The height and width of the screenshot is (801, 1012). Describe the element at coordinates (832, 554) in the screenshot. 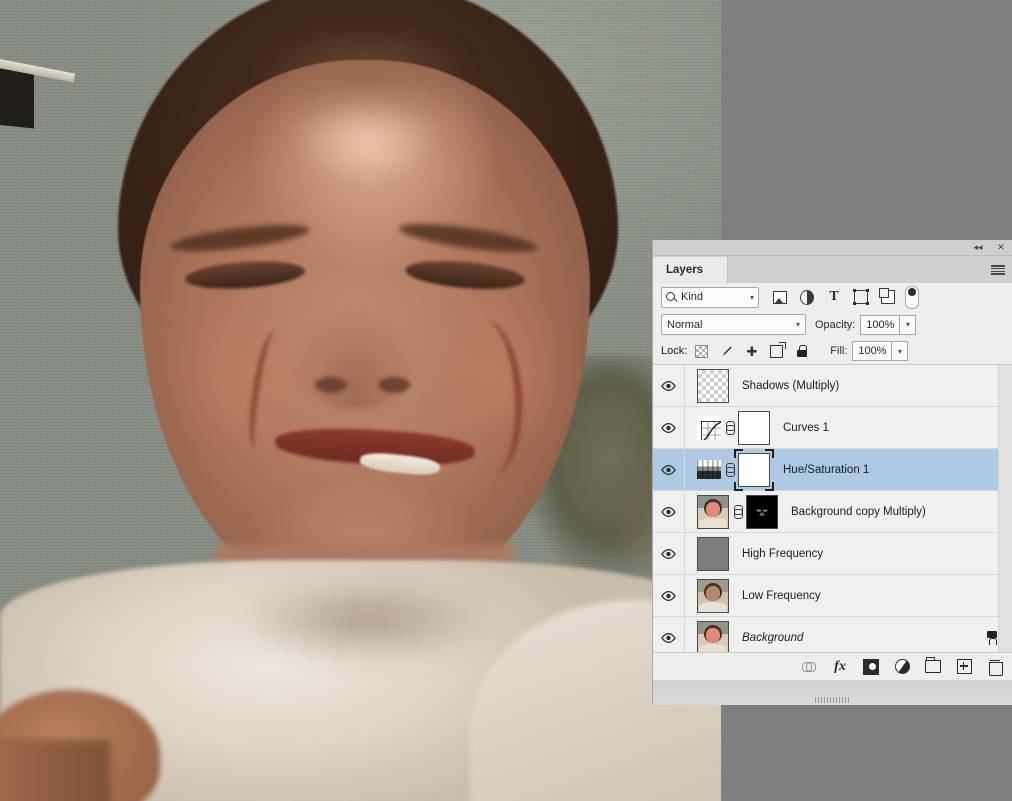

I see `layer-row: High Frequency` at that location.